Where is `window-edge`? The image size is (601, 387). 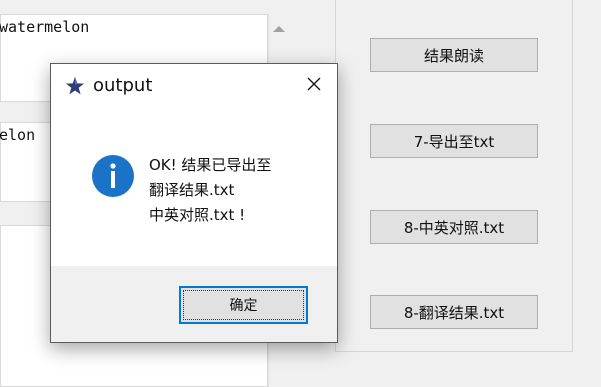 window-edge is located at coordinates (592, 193).